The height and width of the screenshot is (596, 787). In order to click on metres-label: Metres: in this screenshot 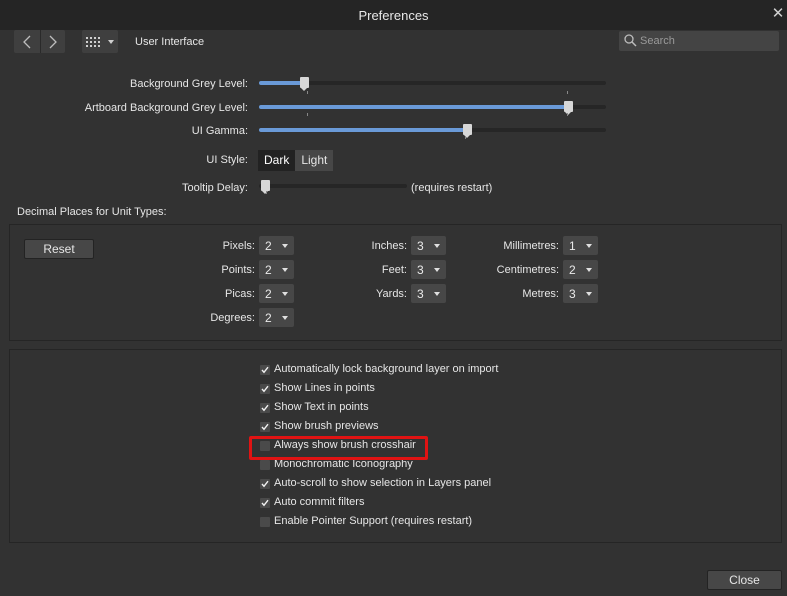, I will do `click(540, 294)`.